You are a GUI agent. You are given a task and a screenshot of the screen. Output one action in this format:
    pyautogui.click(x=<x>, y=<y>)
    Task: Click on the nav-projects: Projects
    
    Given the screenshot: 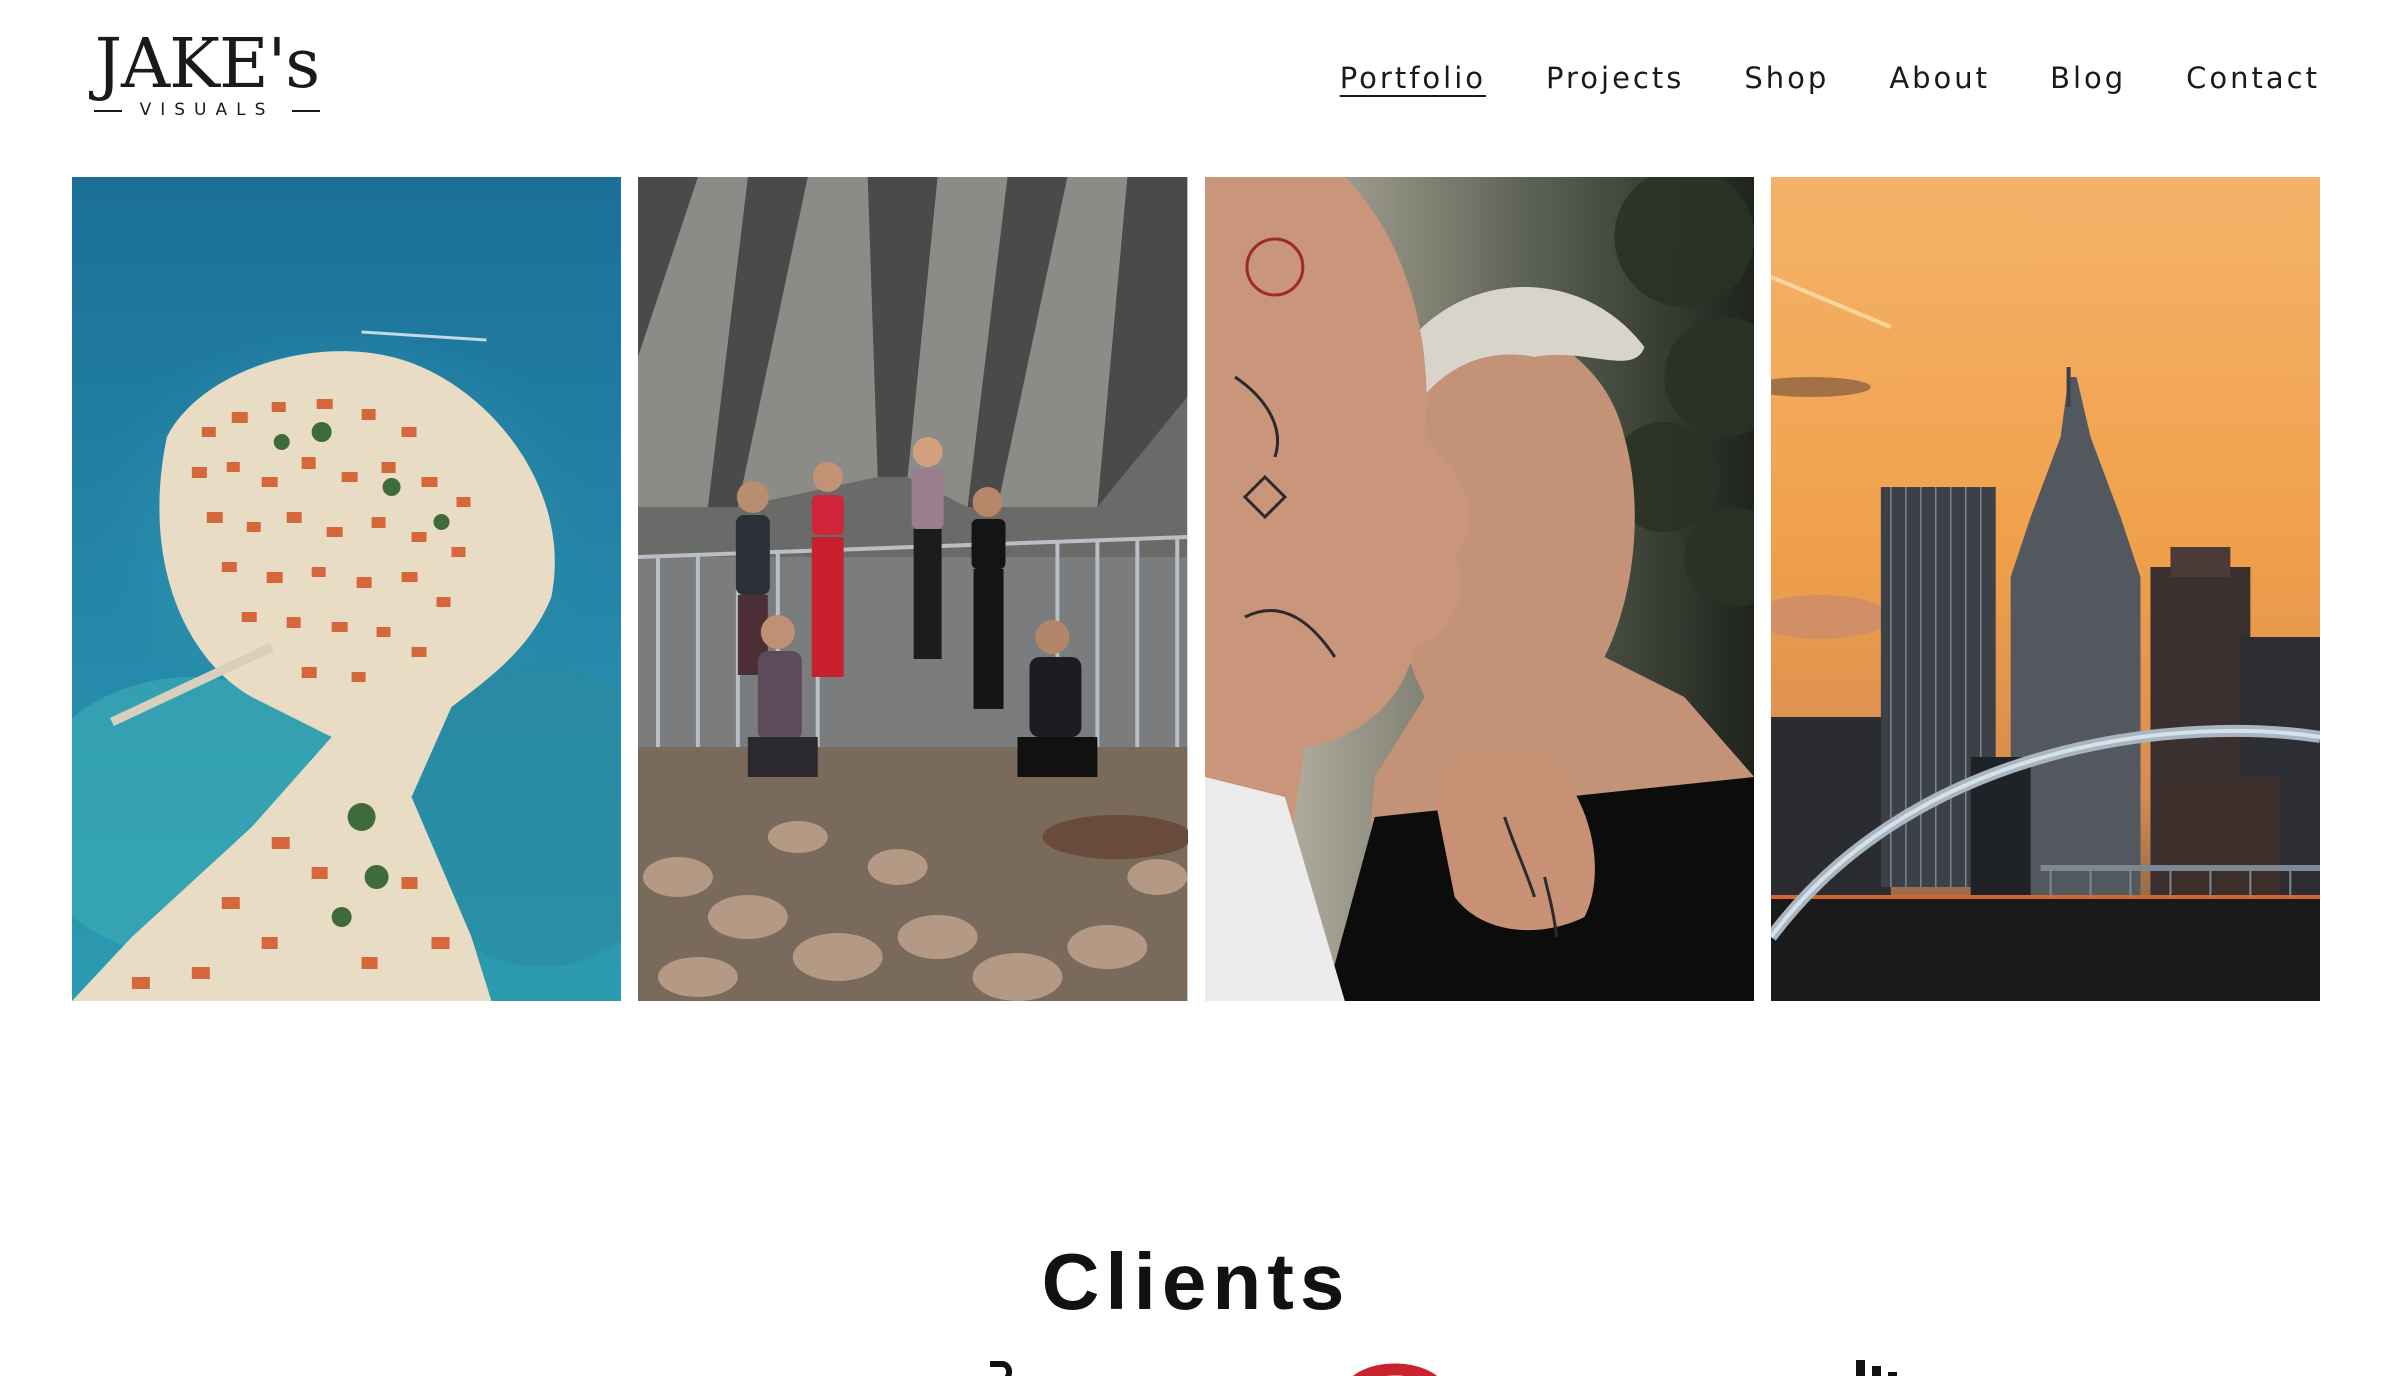 What is the action you would take?
    pyautogui.click(x=1615, y=78)
    